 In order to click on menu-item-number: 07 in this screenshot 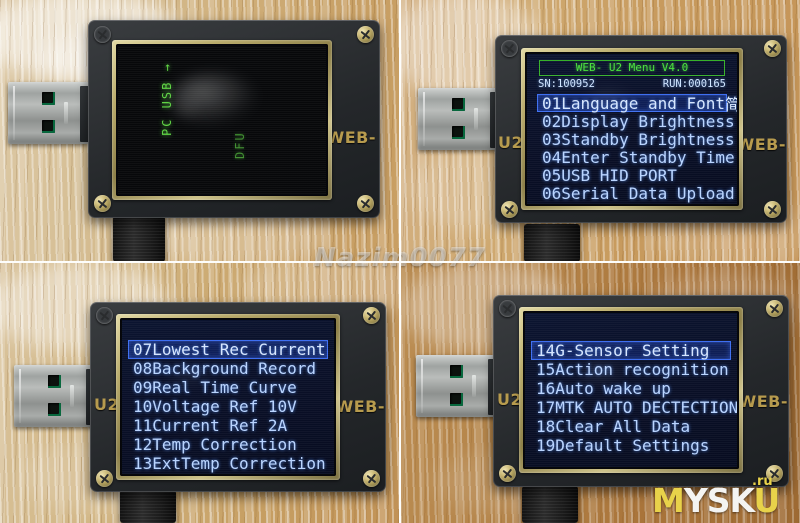, I will do `click(143, 349)`.